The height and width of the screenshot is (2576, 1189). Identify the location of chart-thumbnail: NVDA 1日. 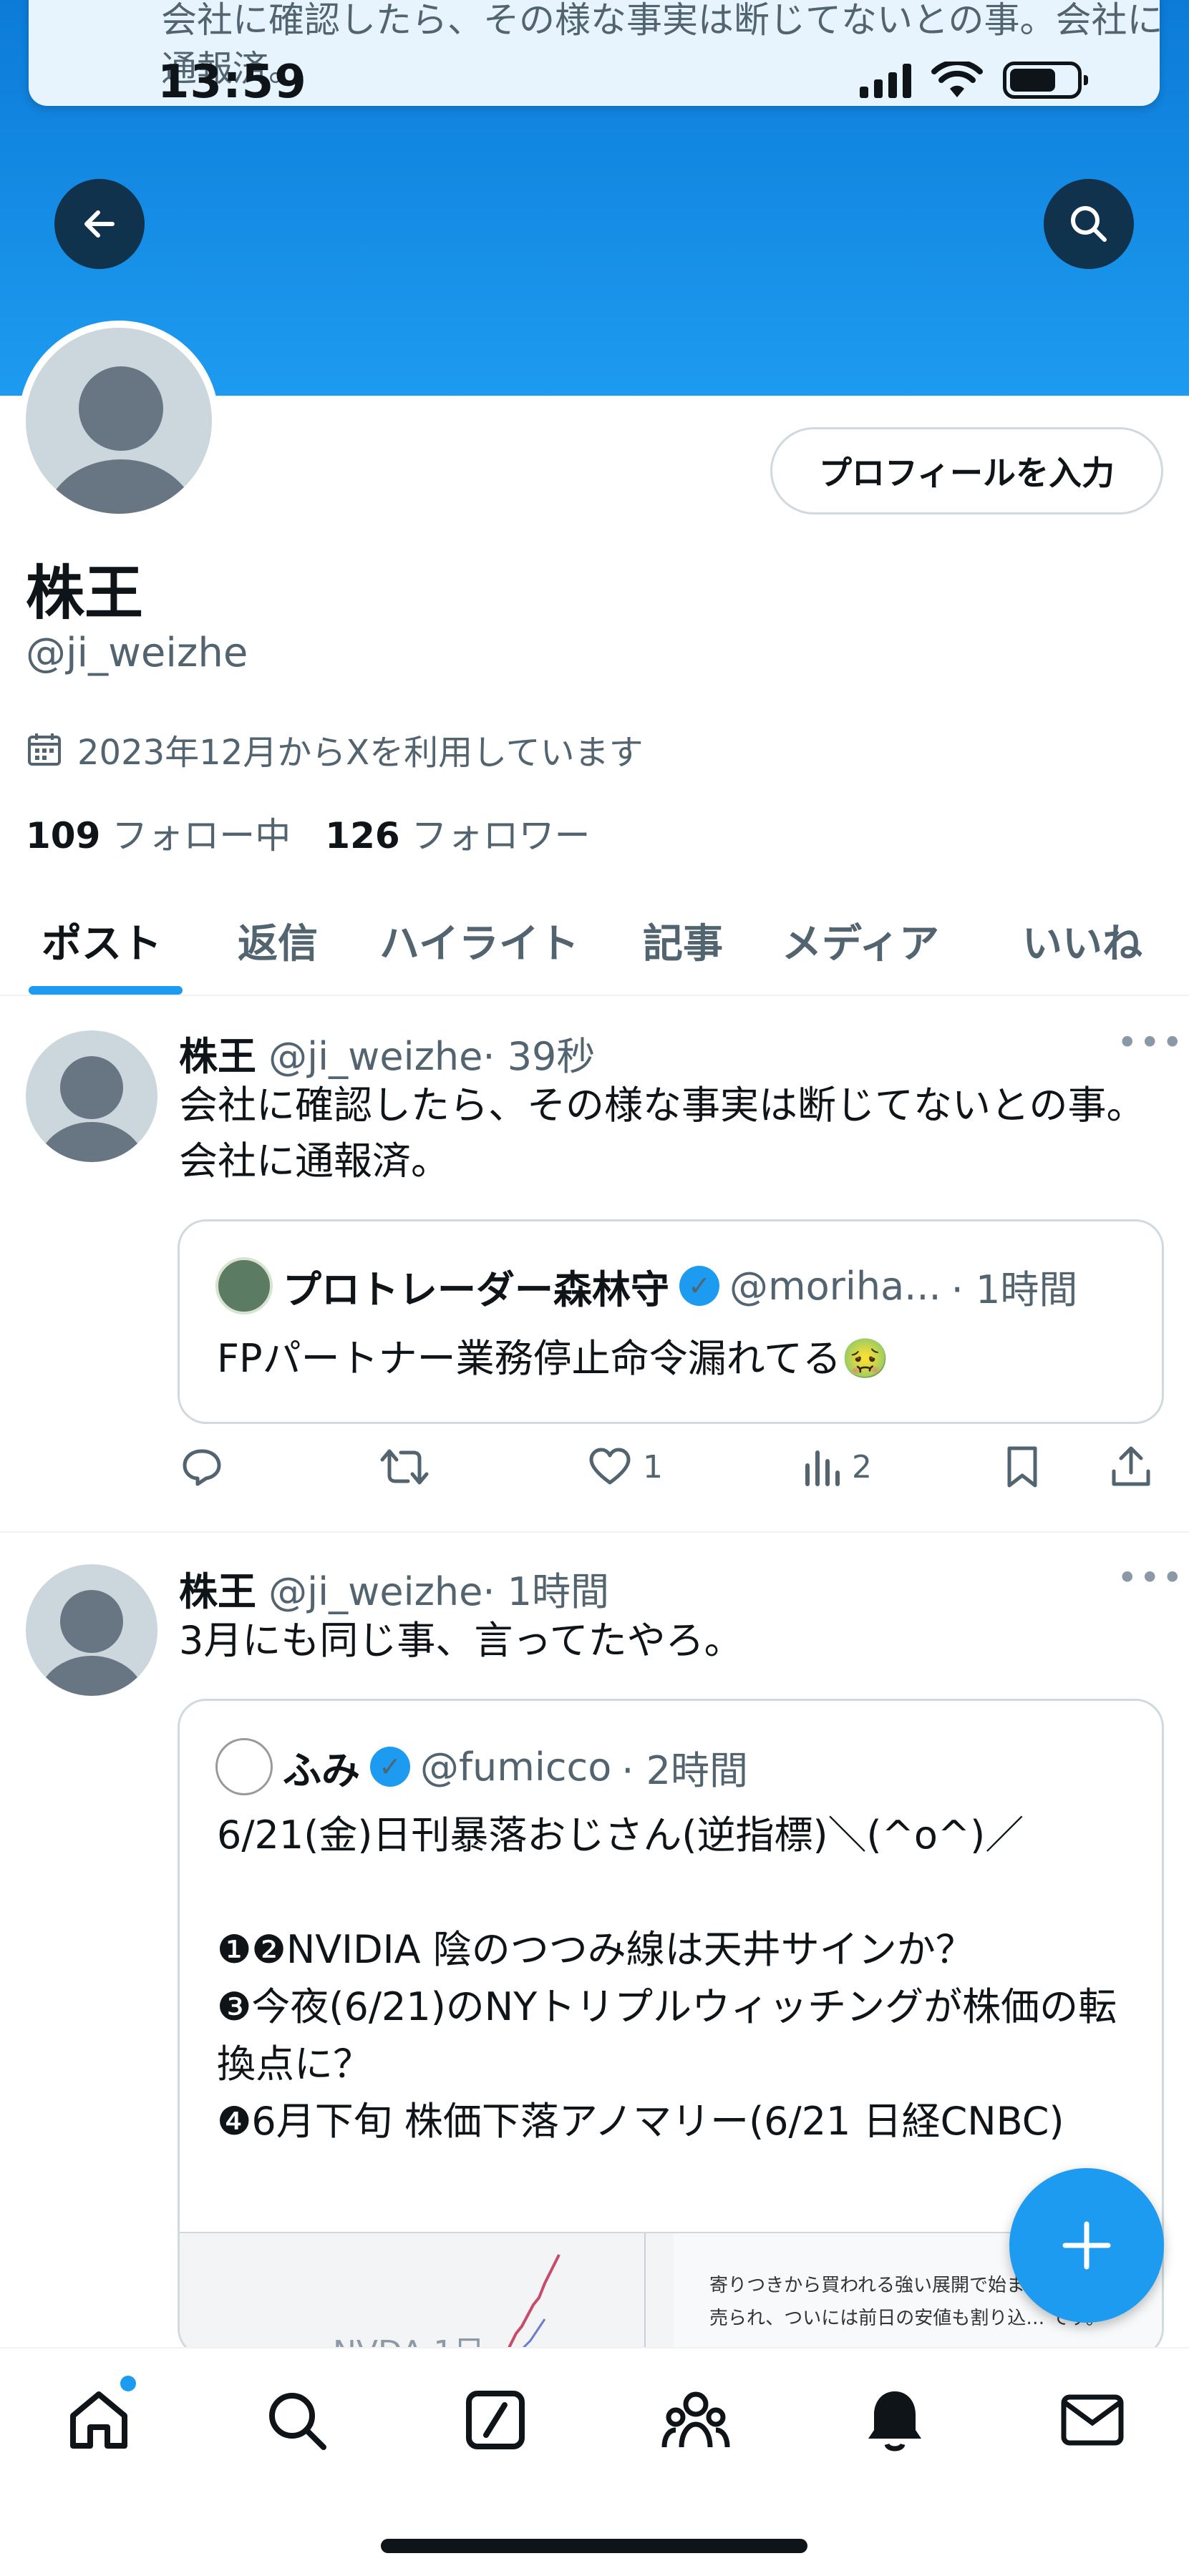
(427, 2294).